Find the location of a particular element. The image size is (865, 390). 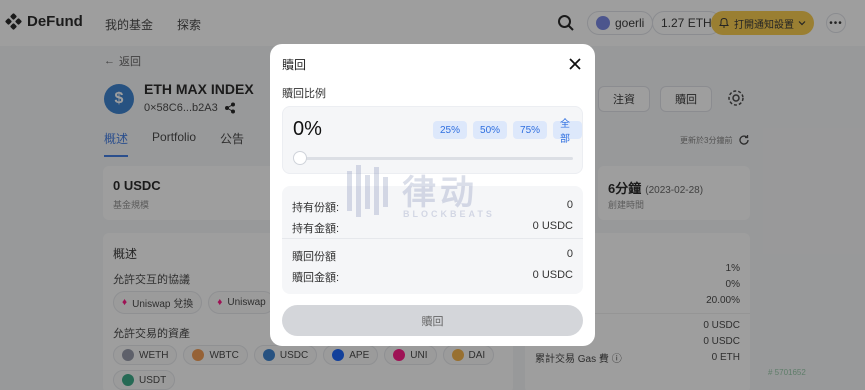

redeem-shares-row: 贖回份額 0 is located at coordinates (432, 256).